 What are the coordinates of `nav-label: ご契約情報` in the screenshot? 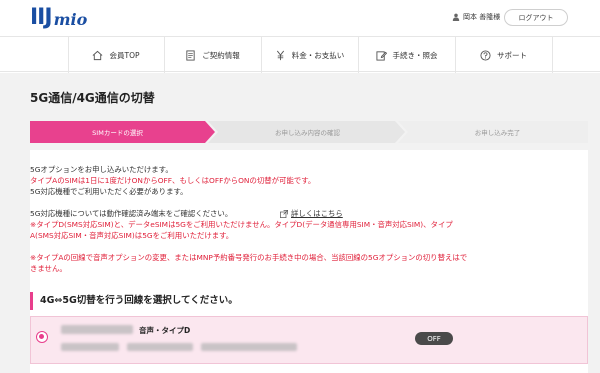 It's located at (221, 55).